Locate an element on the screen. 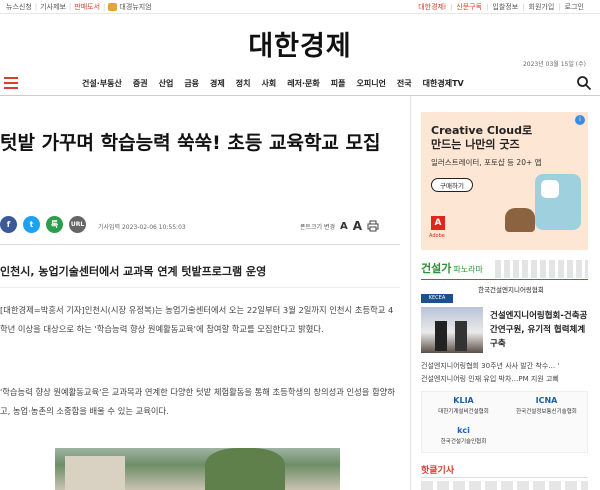 Image resolution: width=600 pixels, height=490 pixels. nav-item: 전국 is located at coordinates (404, 83).